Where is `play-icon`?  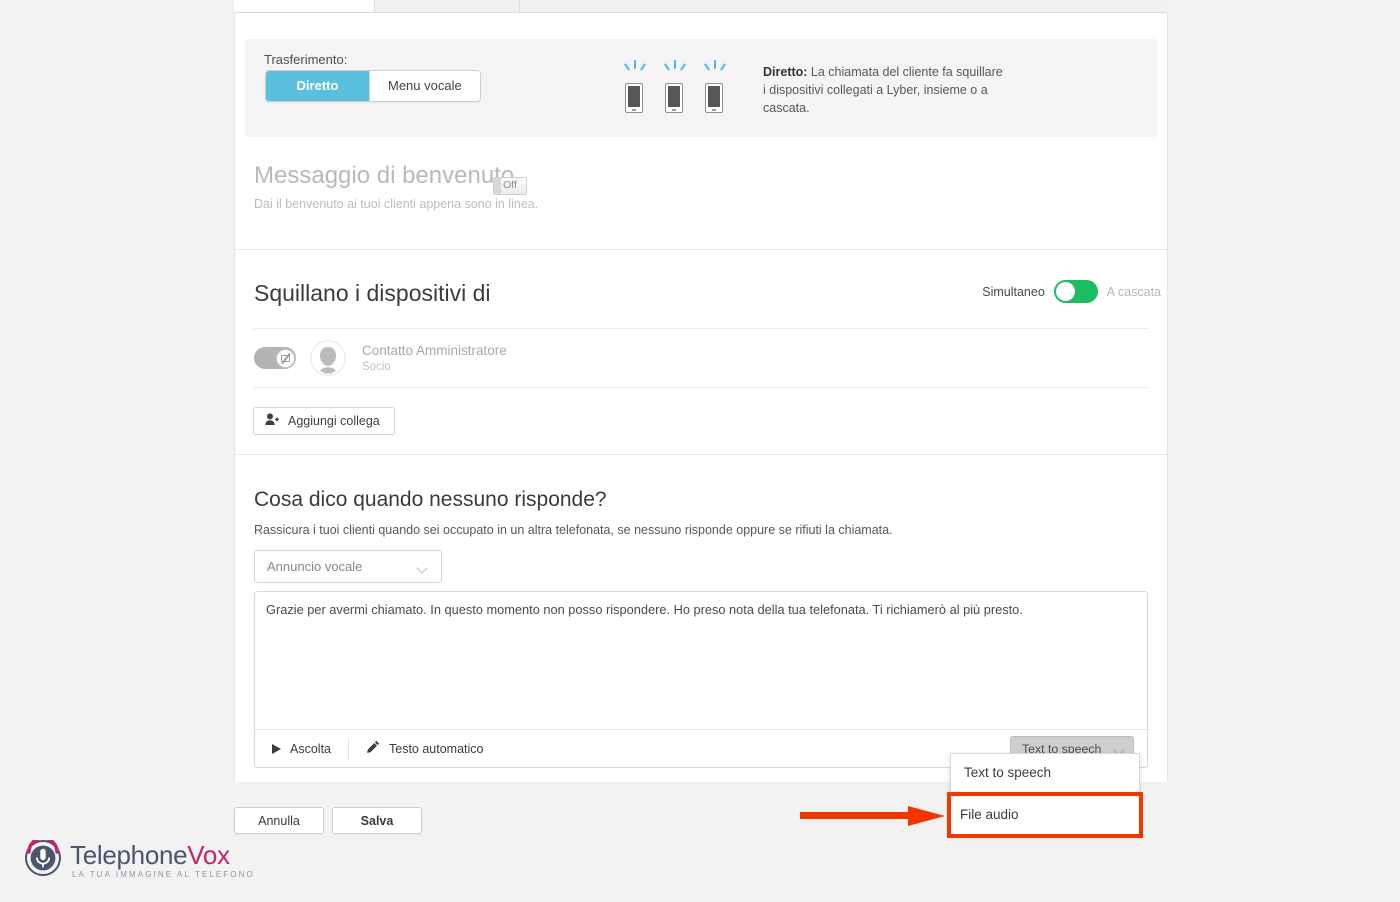 play-icon is located at coordinates (276, 748).